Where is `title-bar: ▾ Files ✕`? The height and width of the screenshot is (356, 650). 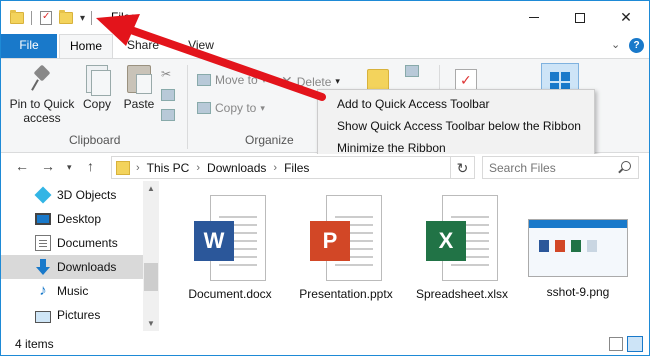
title-bar: ▾ Files ✕ is located at coordinates (325, 17).